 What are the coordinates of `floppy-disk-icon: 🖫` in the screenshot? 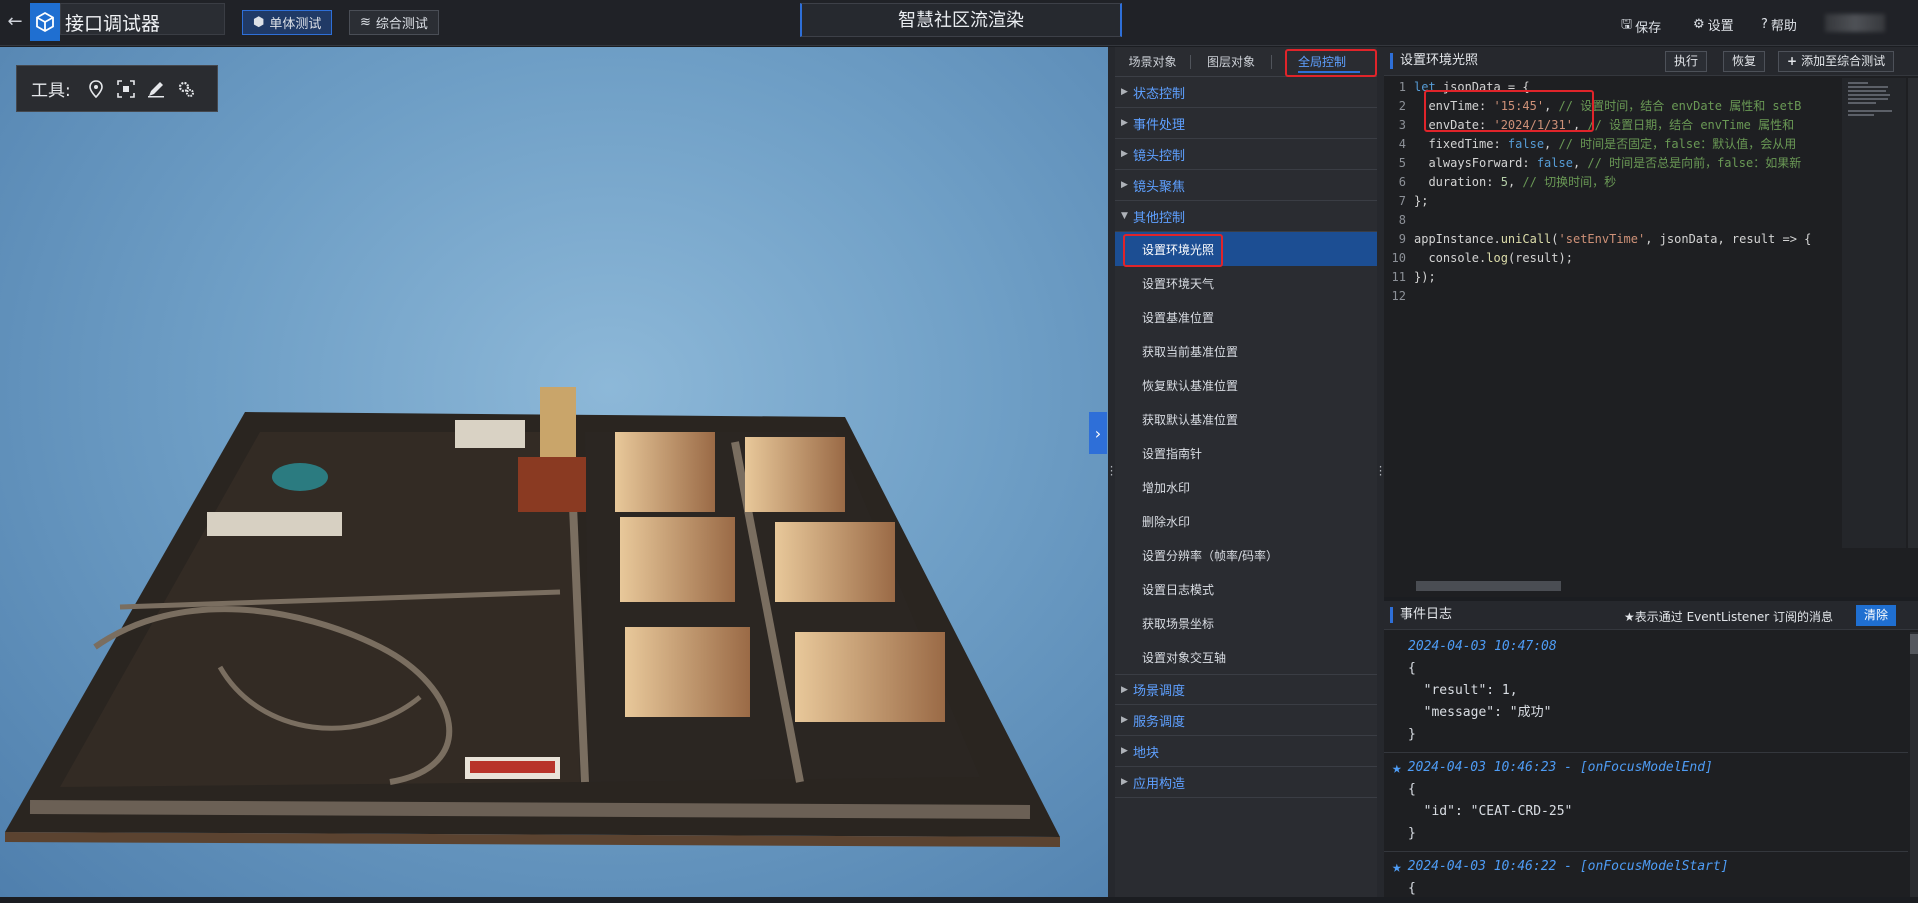 It's located at (1627, 24).